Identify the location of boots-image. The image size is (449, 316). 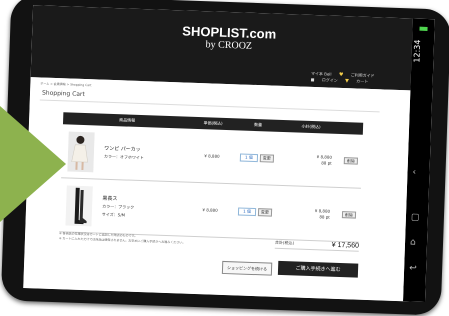
(79, 205).